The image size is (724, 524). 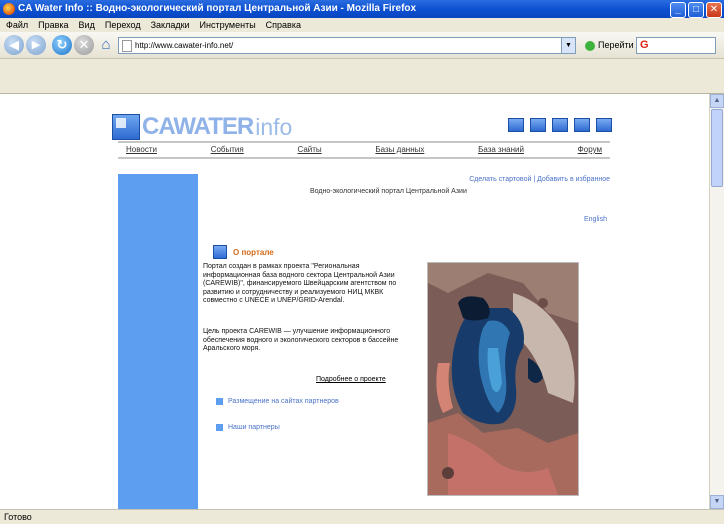 What do you see at coordinates (123, 25) in the screenshot?
I see `menu-go: Переход` at bounding box center [123, 25].